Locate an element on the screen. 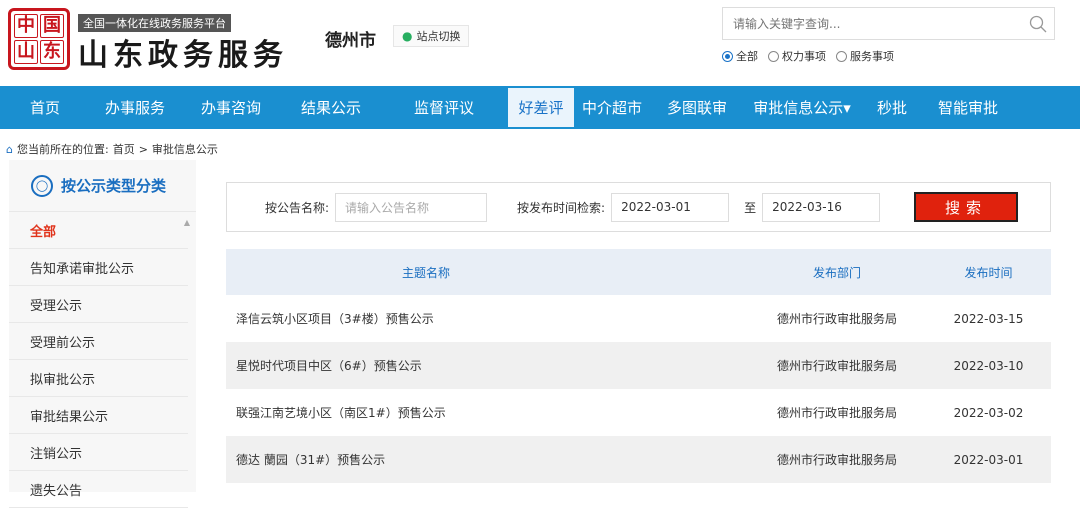 This screenshot has height=508, width=1080. radio-selected-icon is located at coordinates (727, 56).